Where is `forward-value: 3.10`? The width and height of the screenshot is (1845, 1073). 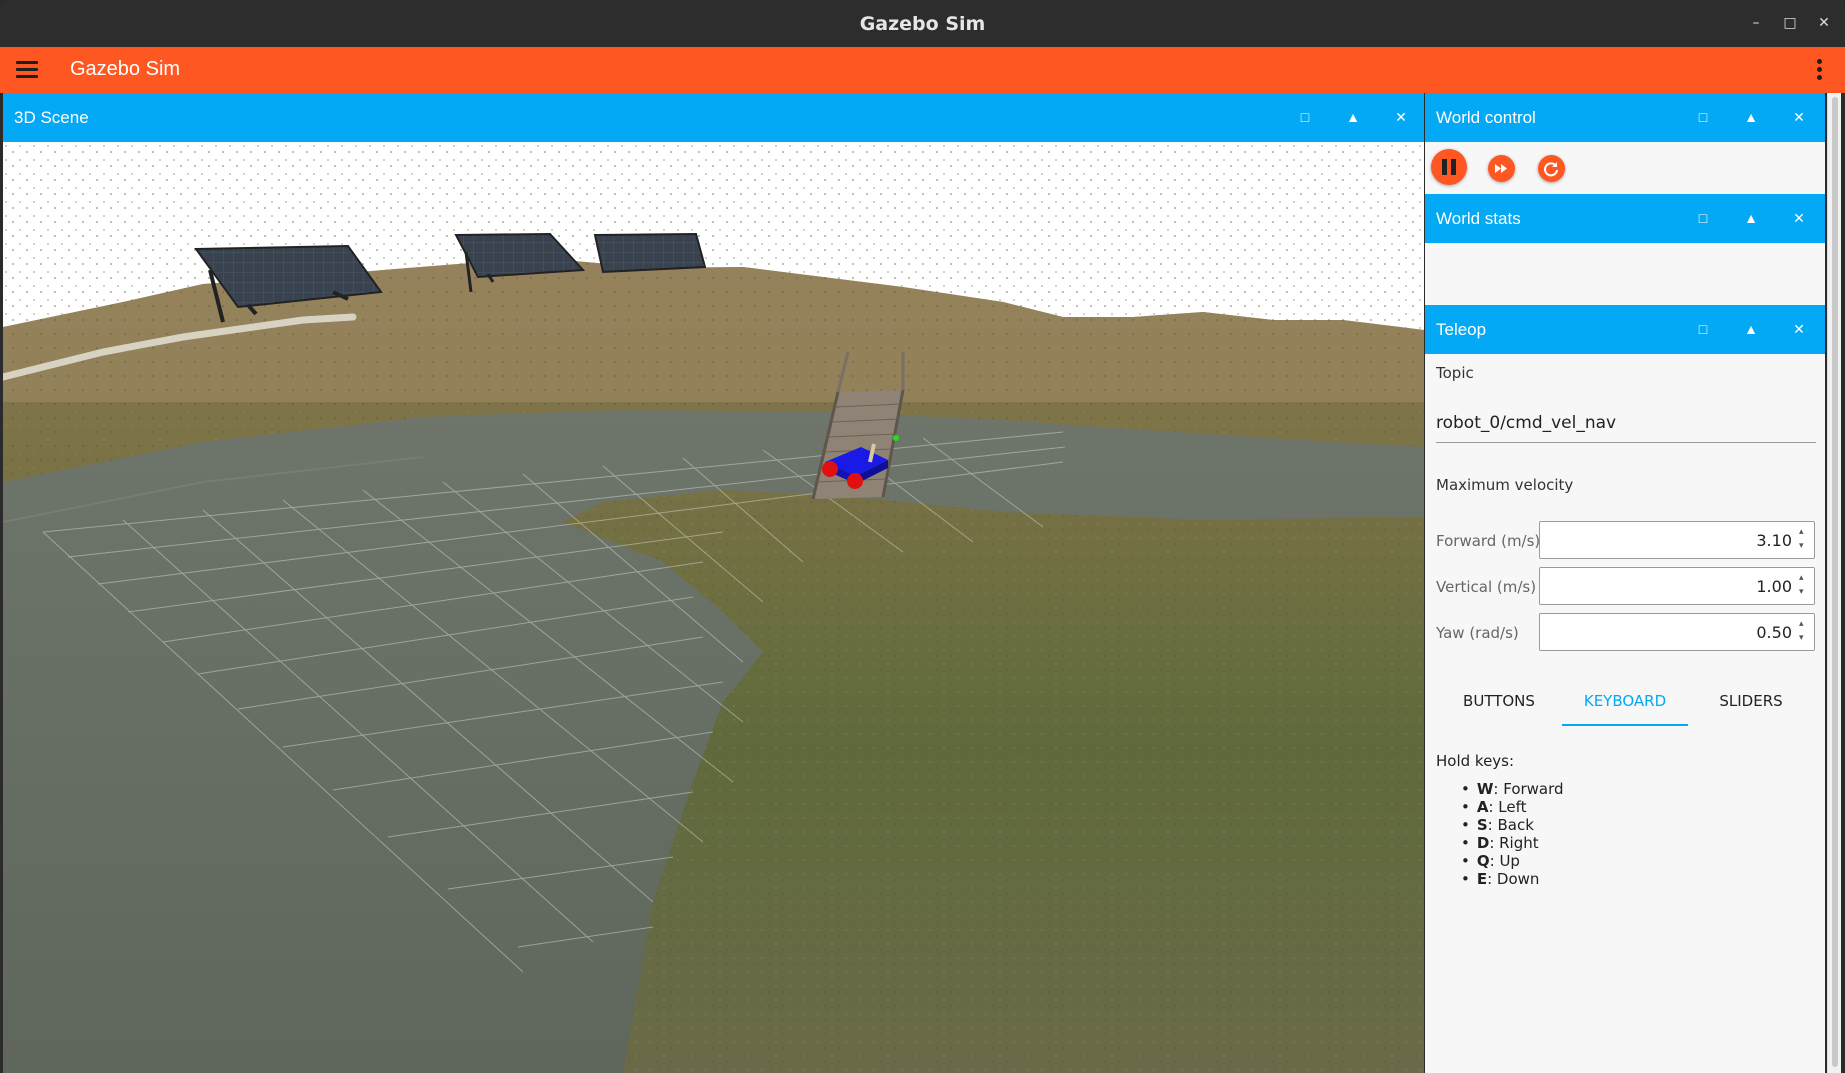
forward-value: 3.10 is located at coordinates (1774, 540).